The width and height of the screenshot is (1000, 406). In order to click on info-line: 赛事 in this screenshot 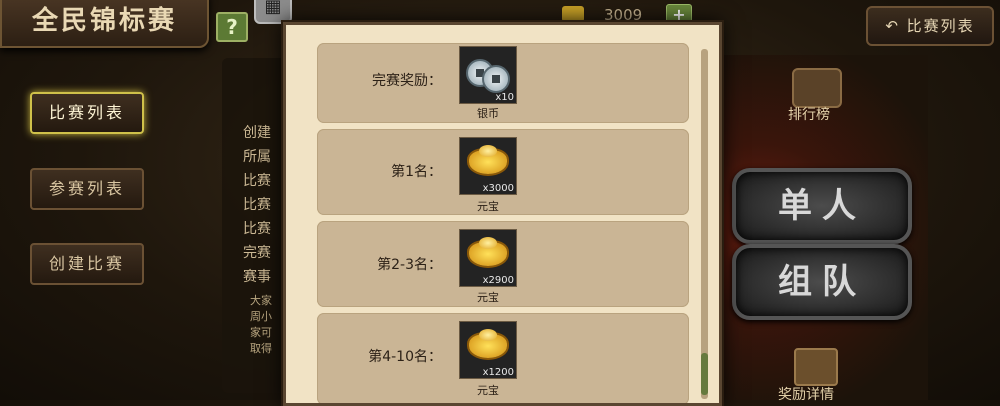, I will do `click(257, 277)`.